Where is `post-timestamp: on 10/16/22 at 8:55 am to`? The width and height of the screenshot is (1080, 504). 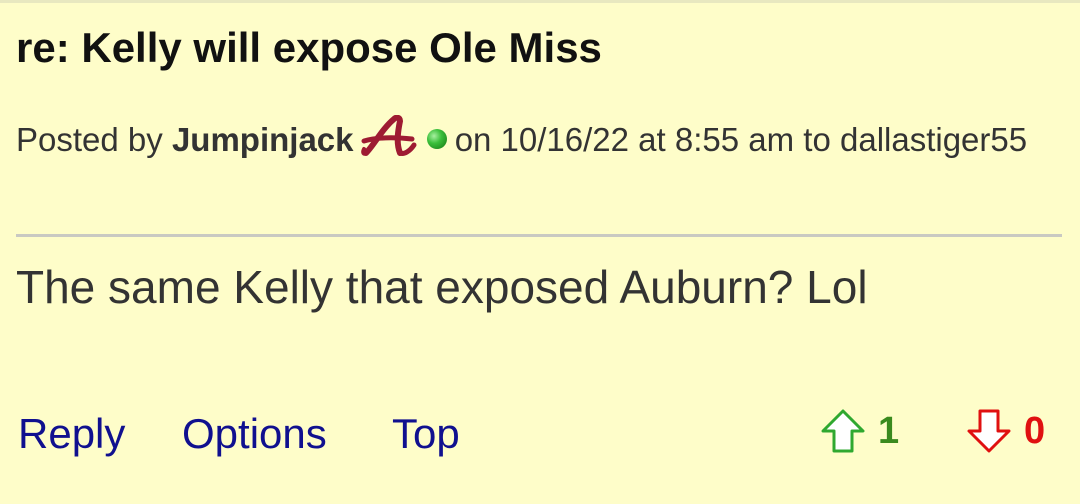
post-timestamp: on 10/16/22 at 8:55 am to is located at coordinates (642, 139).